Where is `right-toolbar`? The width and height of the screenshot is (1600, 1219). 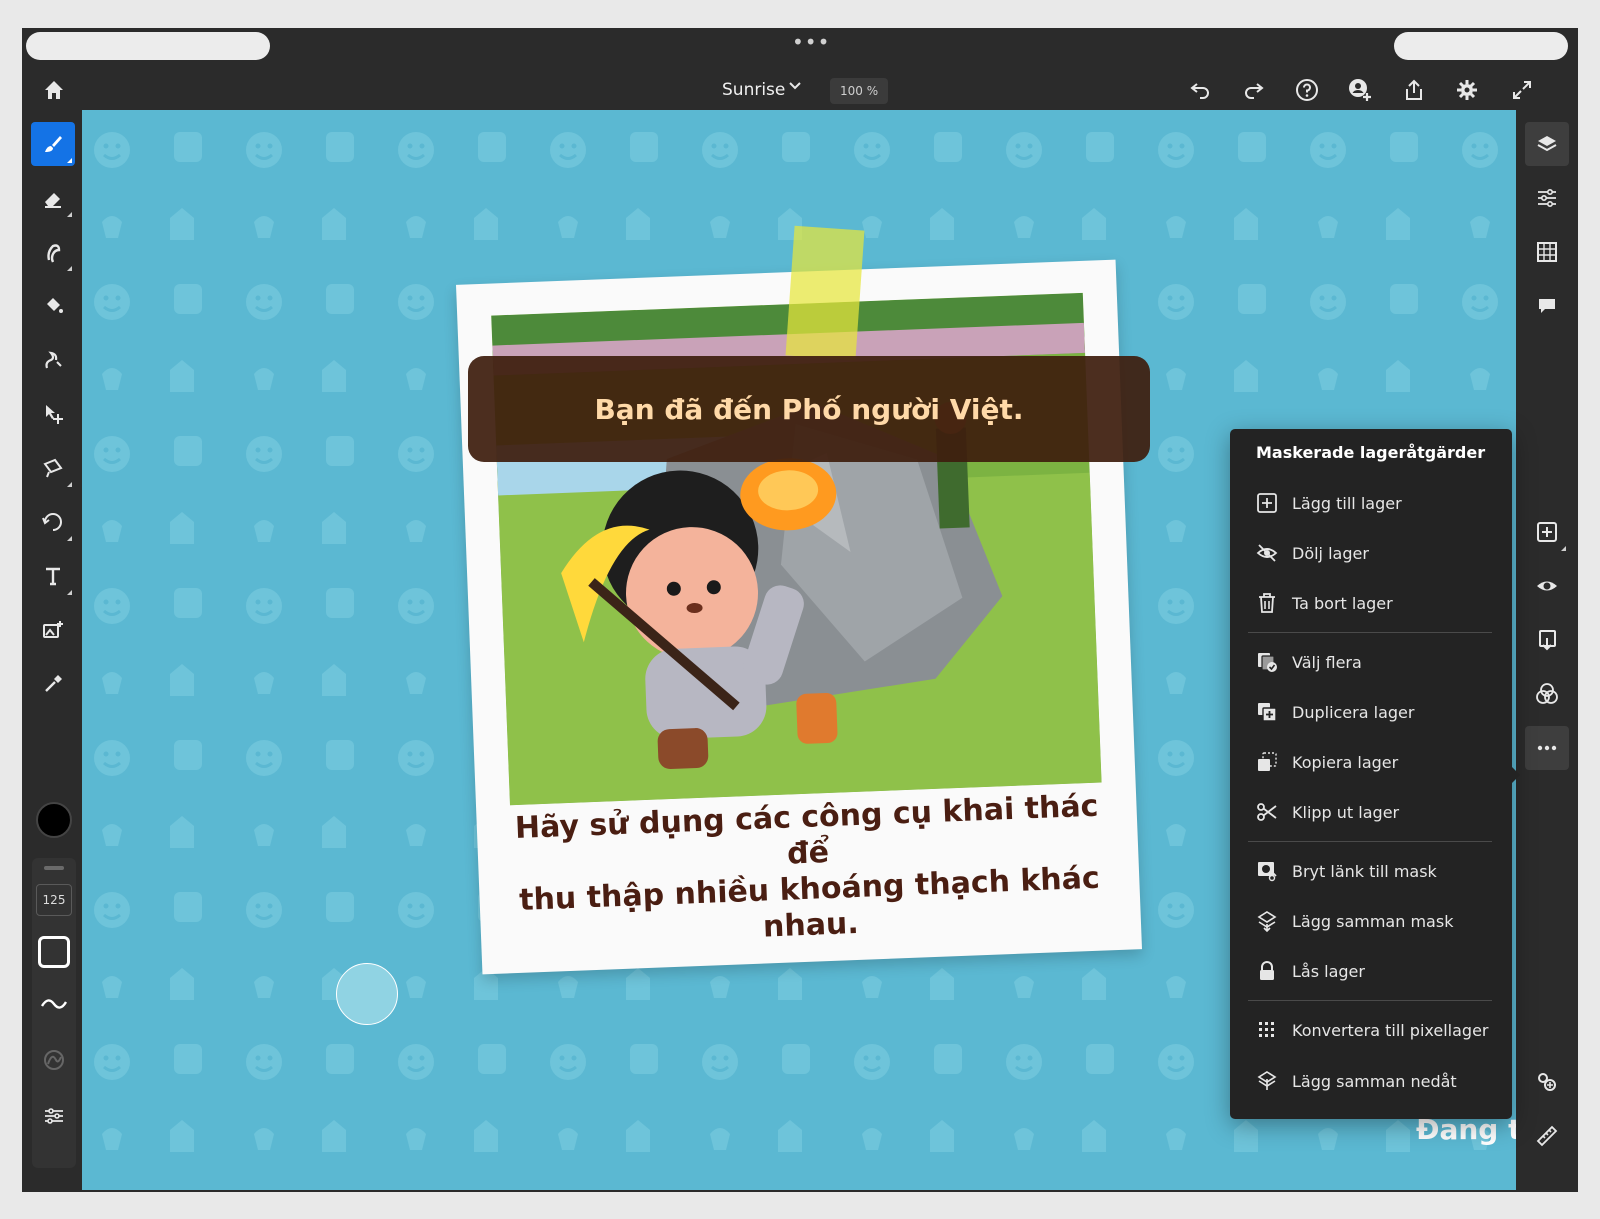
right-toolbar is located at coordinates (1547, 651).